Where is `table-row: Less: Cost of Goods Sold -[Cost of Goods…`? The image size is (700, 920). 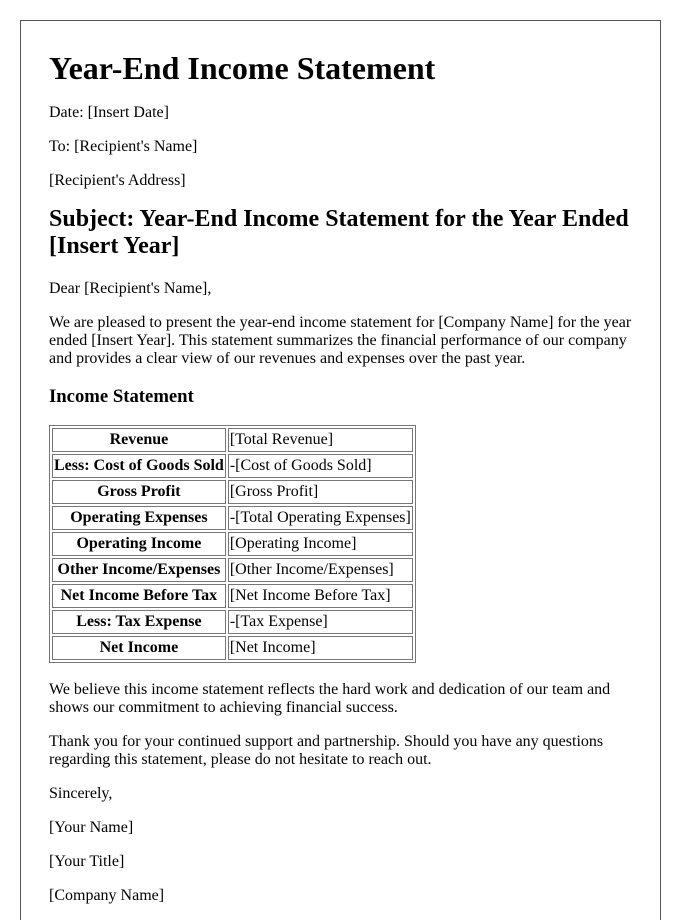 table-row: Less: Cost of Goods Sold -[Cost of Goods… is located at coordinates (232, 466).